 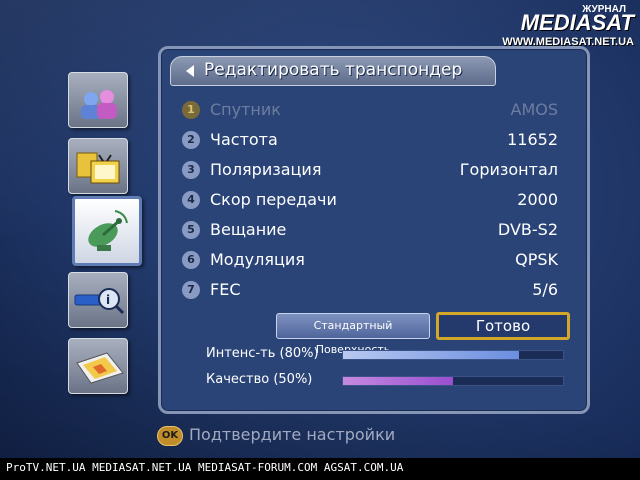 What do you see at coordinates (370, 231) in the screenshot?
I see `row-broadcast: 5 Вещание DVB-S2` at bounding box center [370, 231].